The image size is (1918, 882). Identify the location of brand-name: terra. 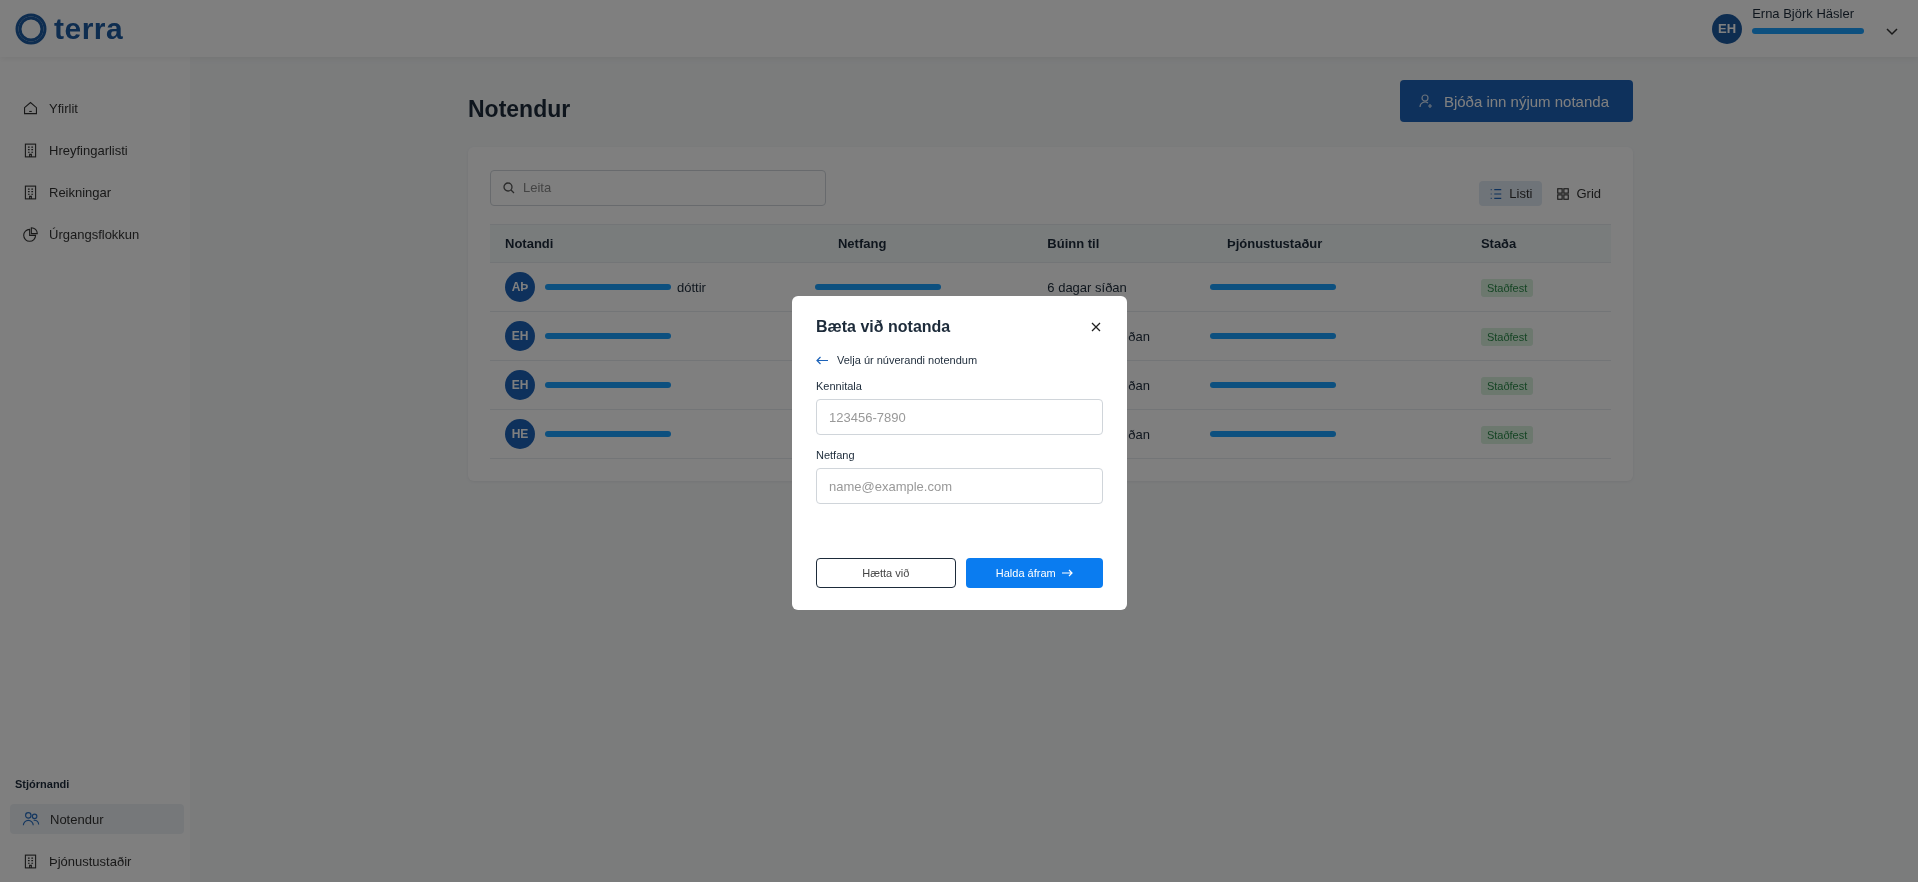
(89, 28).